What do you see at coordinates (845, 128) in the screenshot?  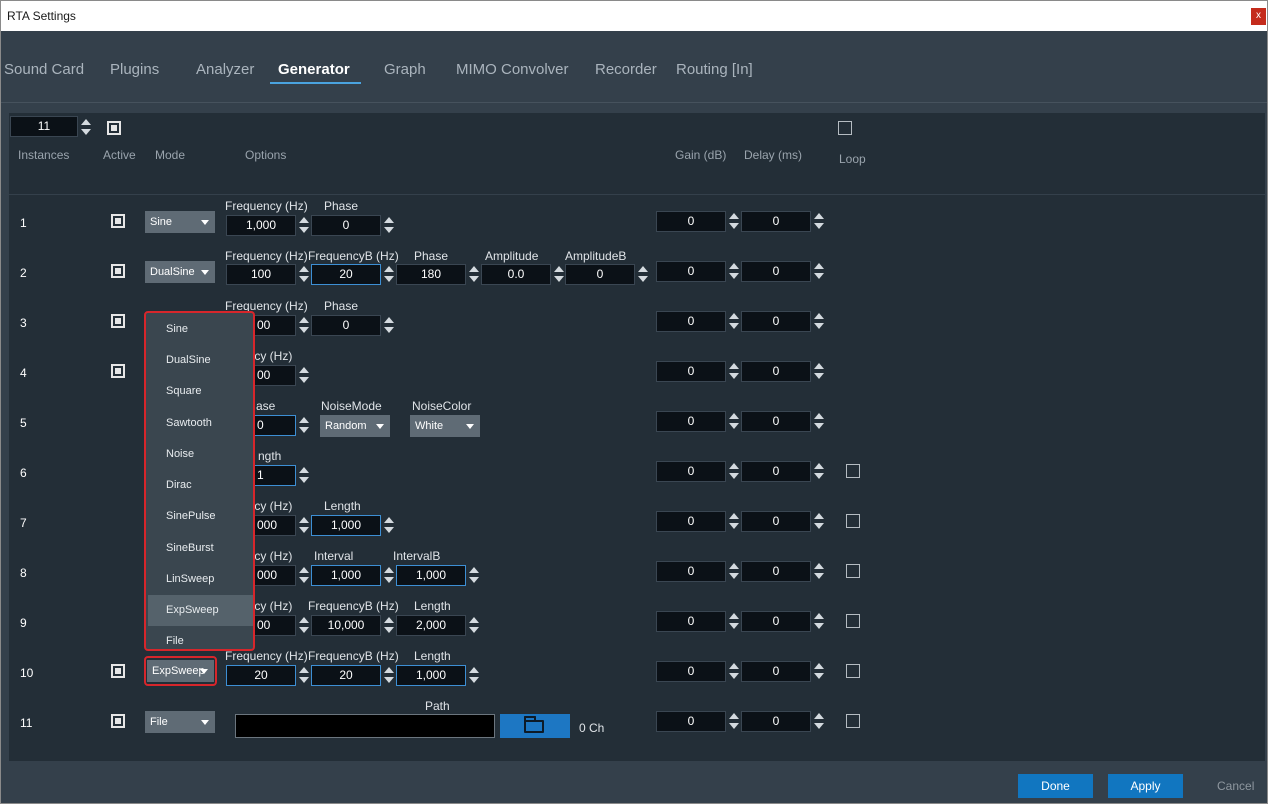 I see `loop-all-checkbox` at bounding box center [845, 128].